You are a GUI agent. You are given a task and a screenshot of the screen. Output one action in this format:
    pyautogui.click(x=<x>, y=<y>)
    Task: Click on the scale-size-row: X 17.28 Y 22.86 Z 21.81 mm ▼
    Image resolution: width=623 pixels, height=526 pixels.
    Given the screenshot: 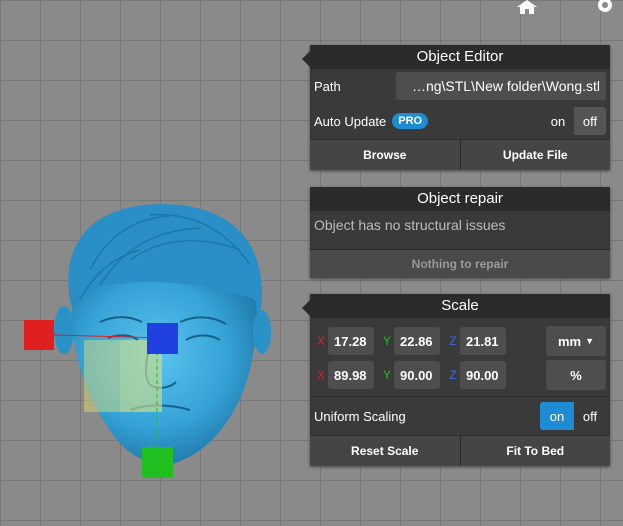 What is the action you would take?
    pyautogui.click(x=460, y=341)
    